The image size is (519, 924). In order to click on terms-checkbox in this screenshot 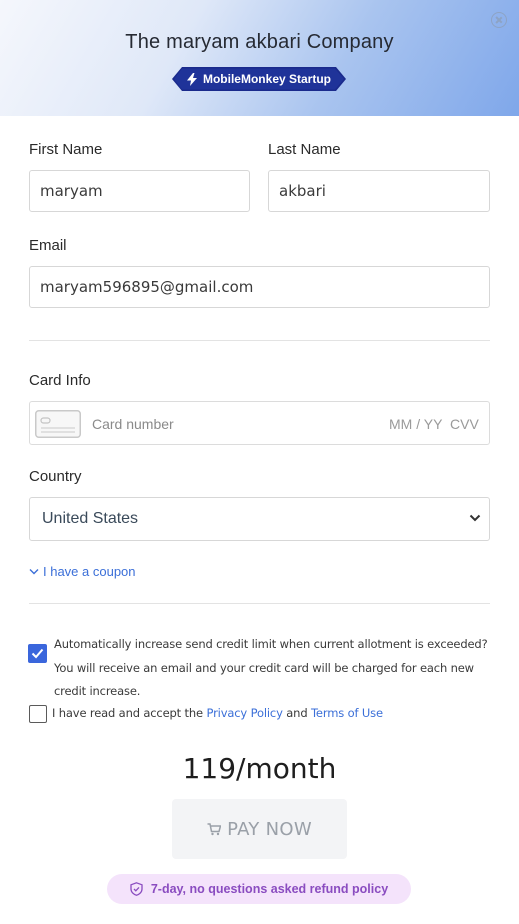, I will do `click(38, 714)`.